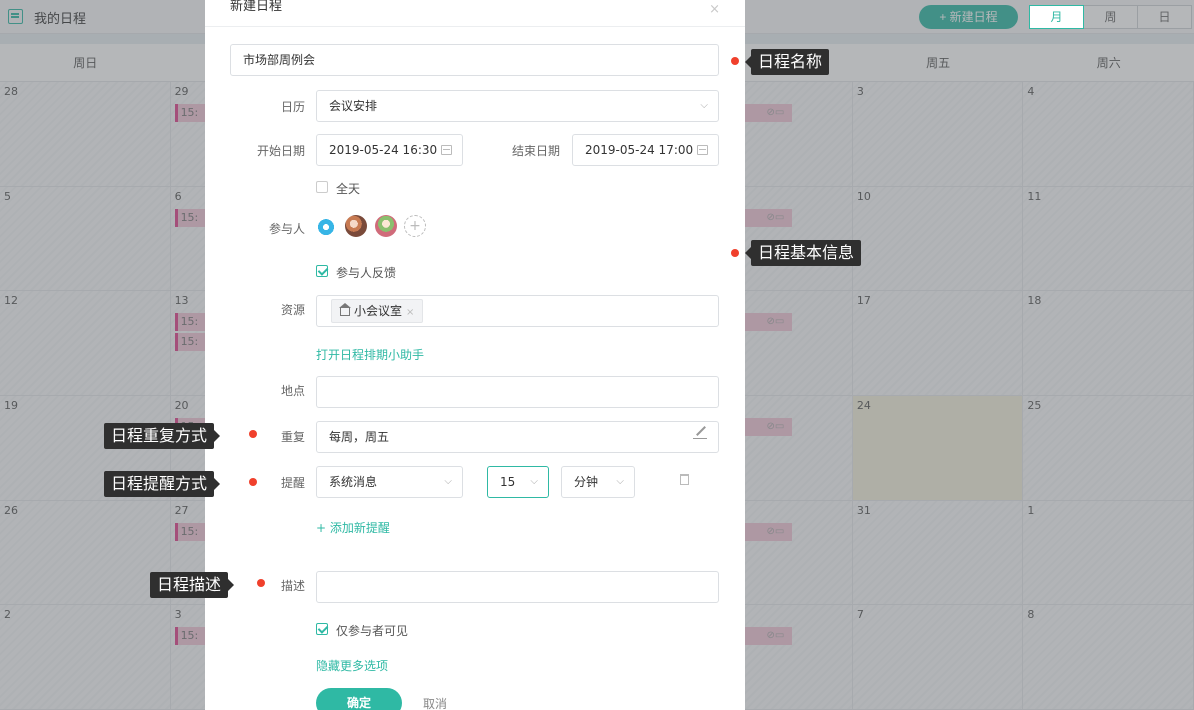  What do you see at coordinates (370, 354) in the screenshot?
I see `scheduling-assistant-link: 打开日程排期小助手` at bounding box center [370, 354].